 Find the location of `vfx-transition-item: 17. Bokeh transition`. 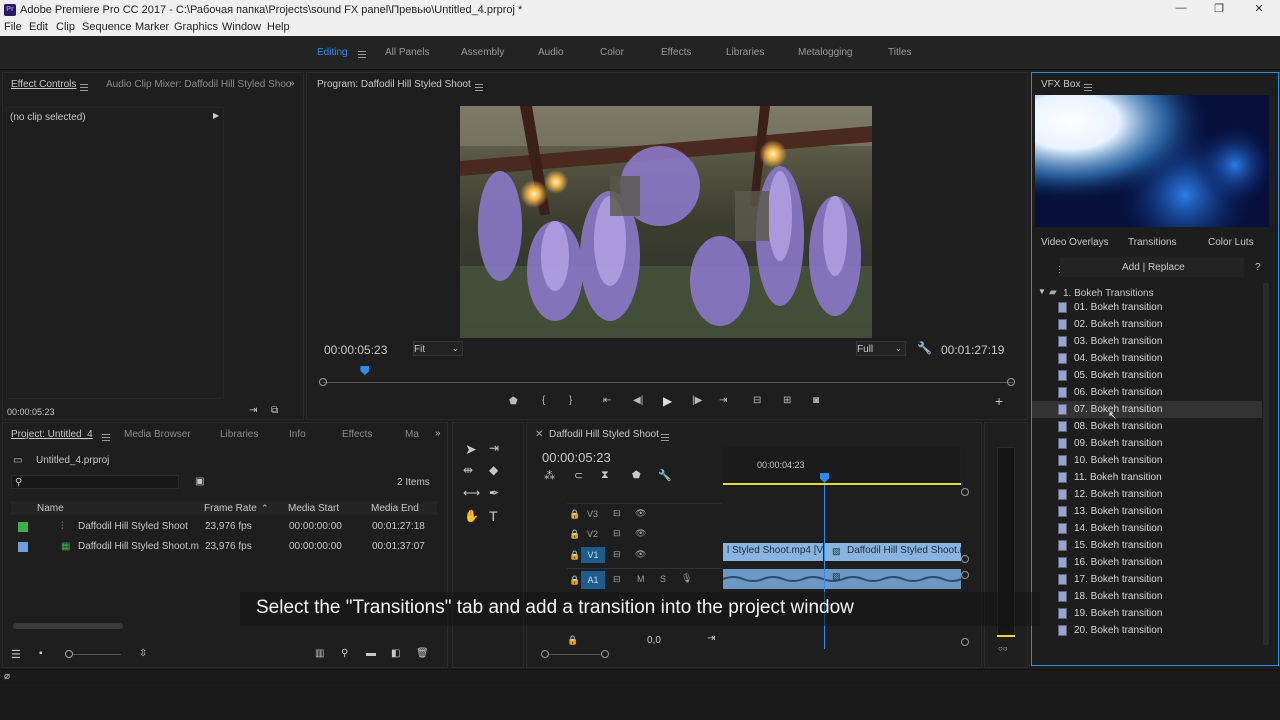

vfx-transition-item: 17. Bokeh transition is located at coordinates (1147, 579).